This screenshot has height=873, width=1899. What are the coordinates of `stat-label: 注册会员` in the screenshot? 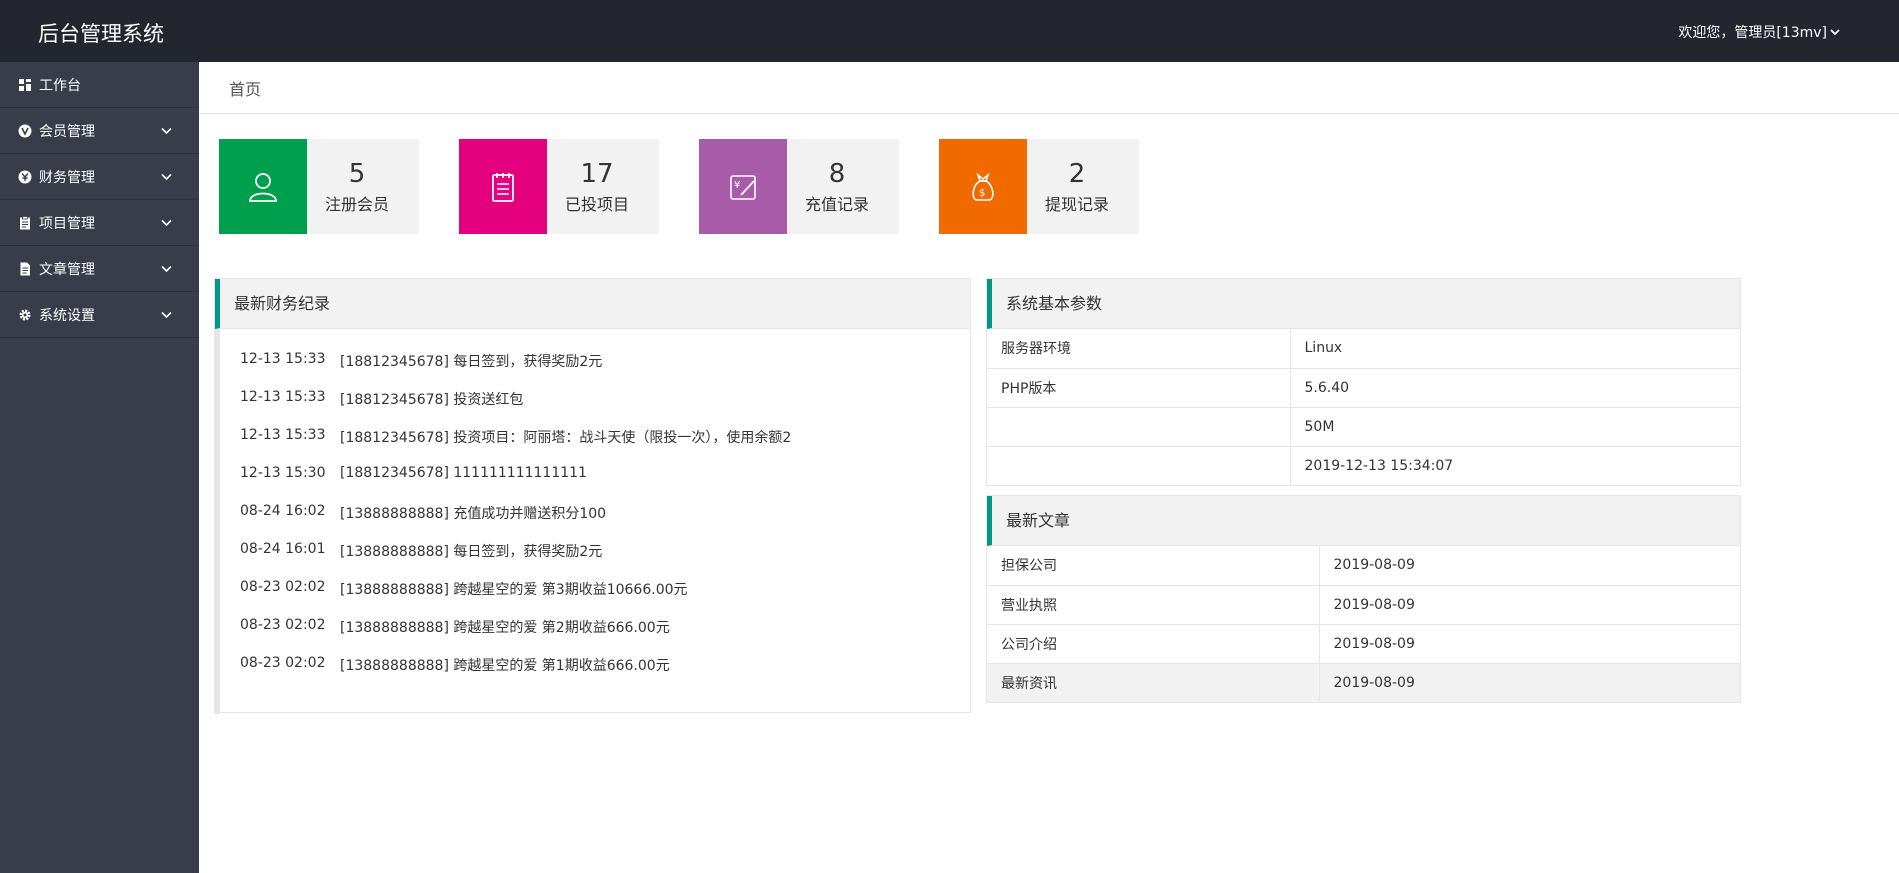 It's located at (356, 204).